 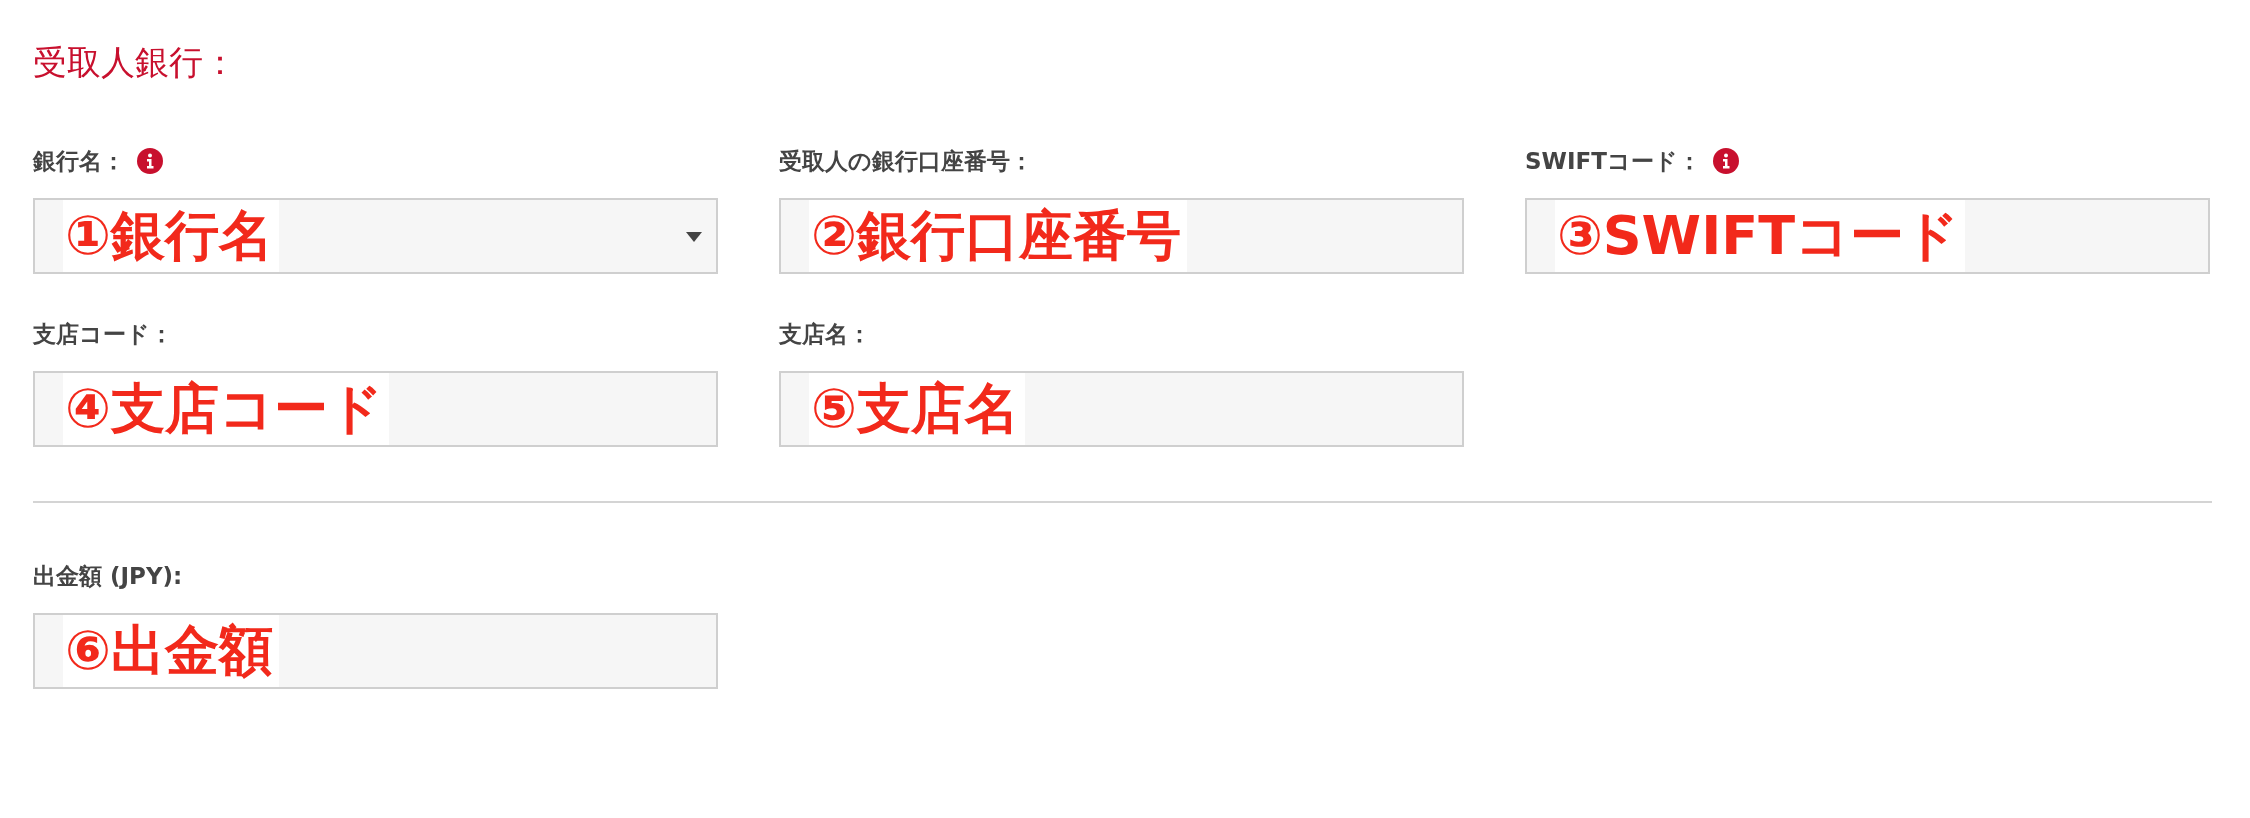 I want to click on input-field: ②銀行口座番号, so click(x=1121, y=236).